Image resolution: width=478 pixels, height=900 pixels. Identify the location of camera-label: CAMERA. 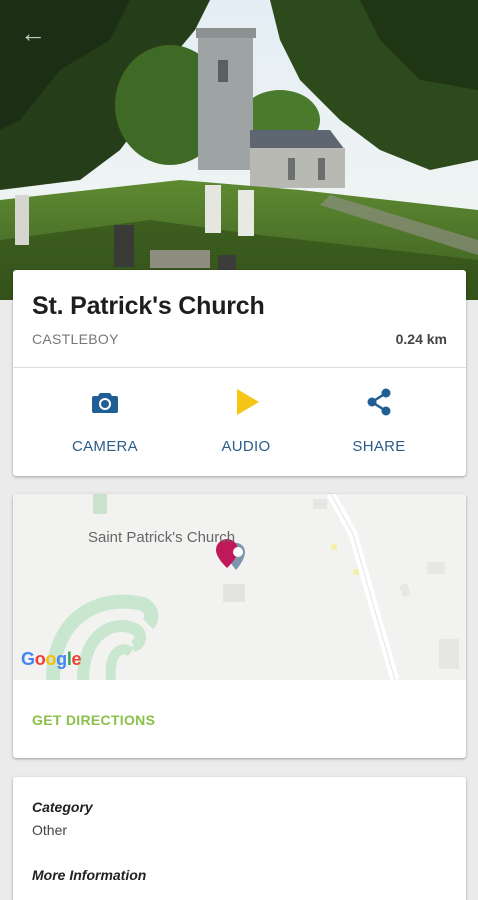
(105, 446).